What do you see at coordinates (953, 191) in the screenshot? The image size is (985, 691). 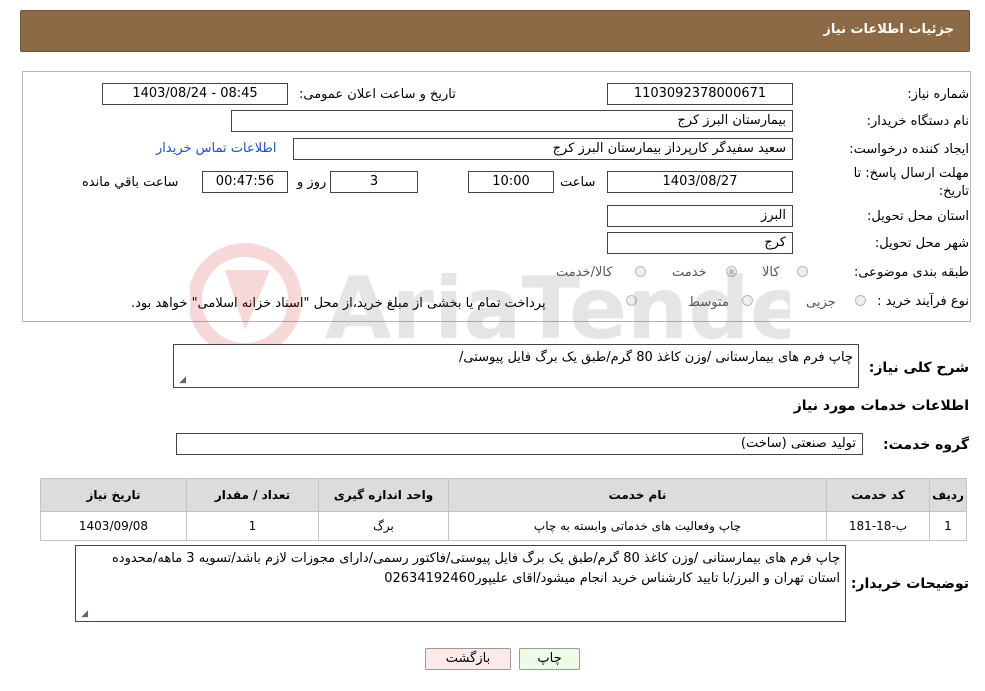 I see `deadline-label-2: تاریخ:` at bounding box center [953, 191].